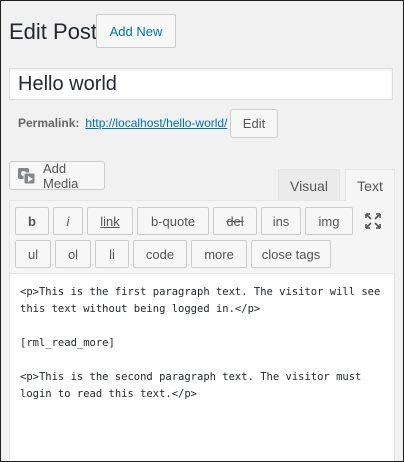  Describe the element at coordinates (201, 84) in the screenshot. I see `post-title-input: Hello world` at that location.